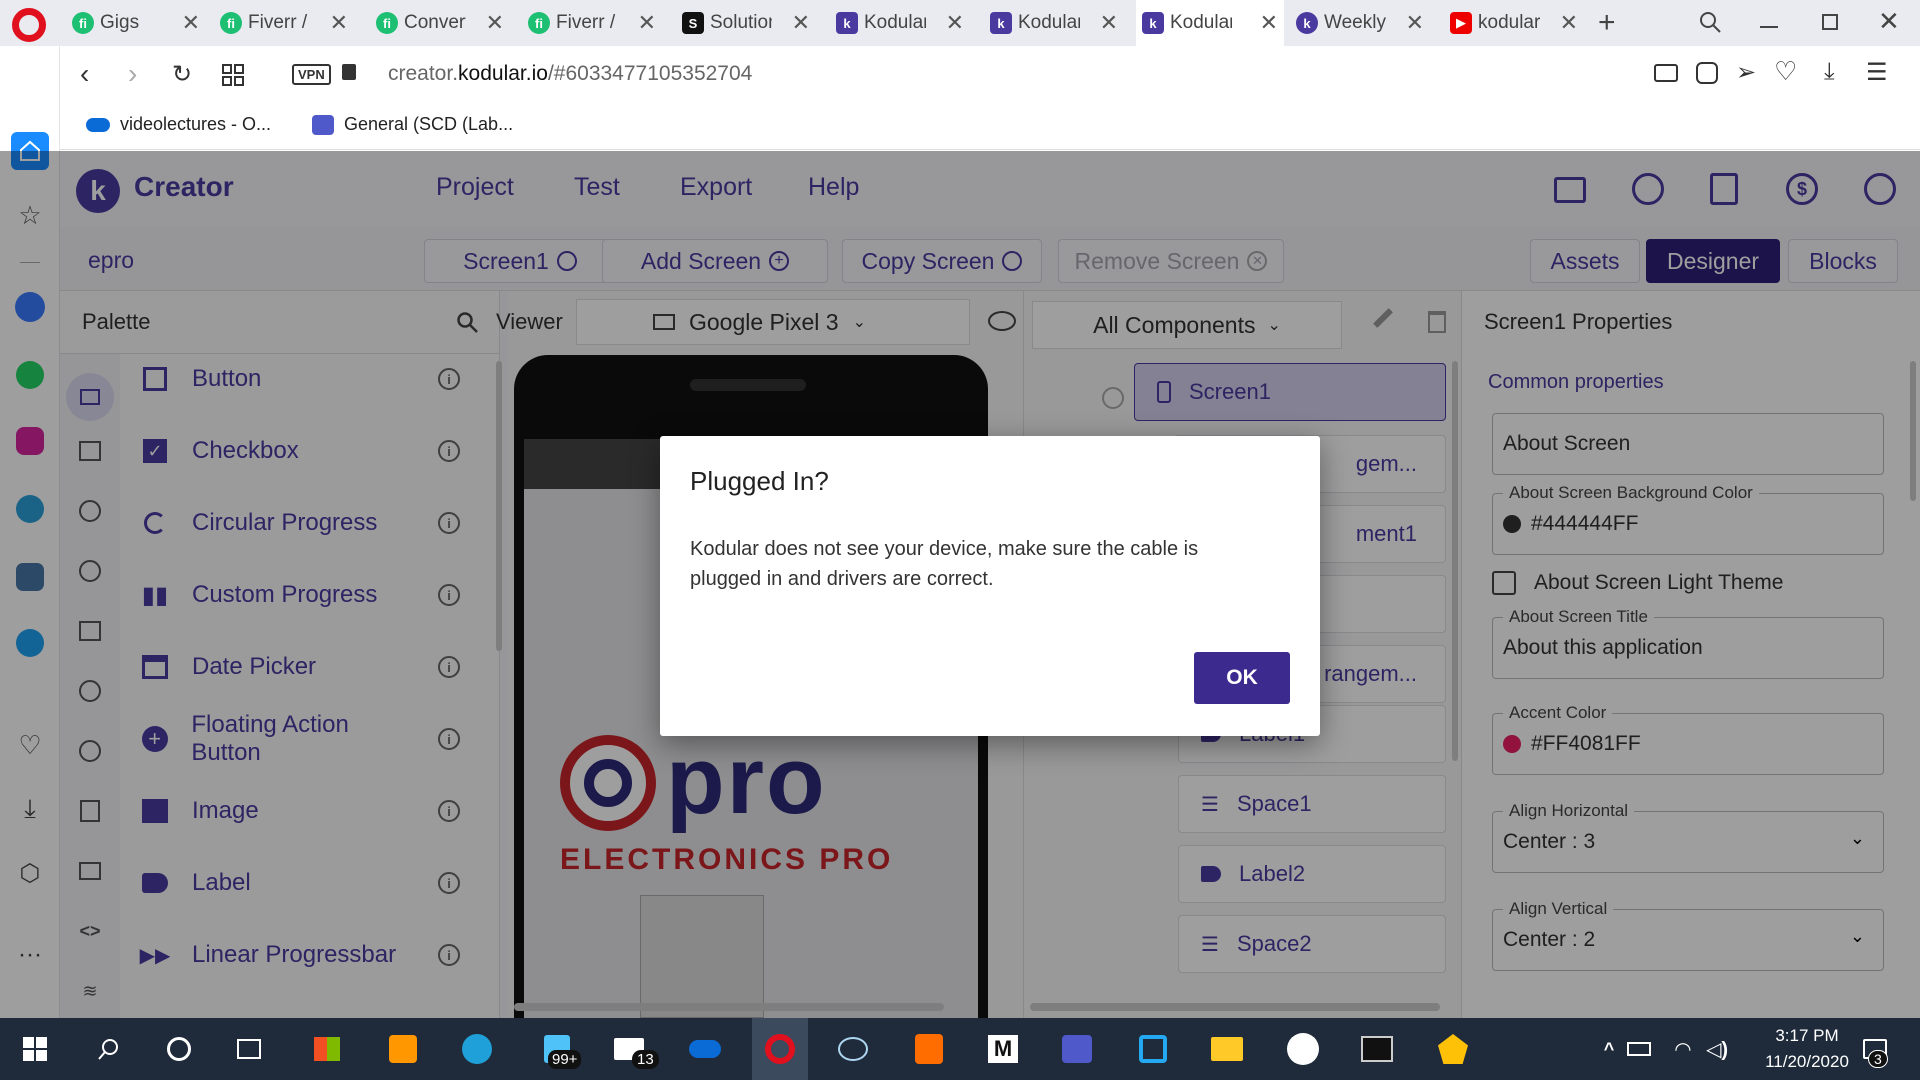 The height and width of the screenshot is (1080, 1920). I want to click on clock-time: 3:17 PM, so click(1807, 1036).